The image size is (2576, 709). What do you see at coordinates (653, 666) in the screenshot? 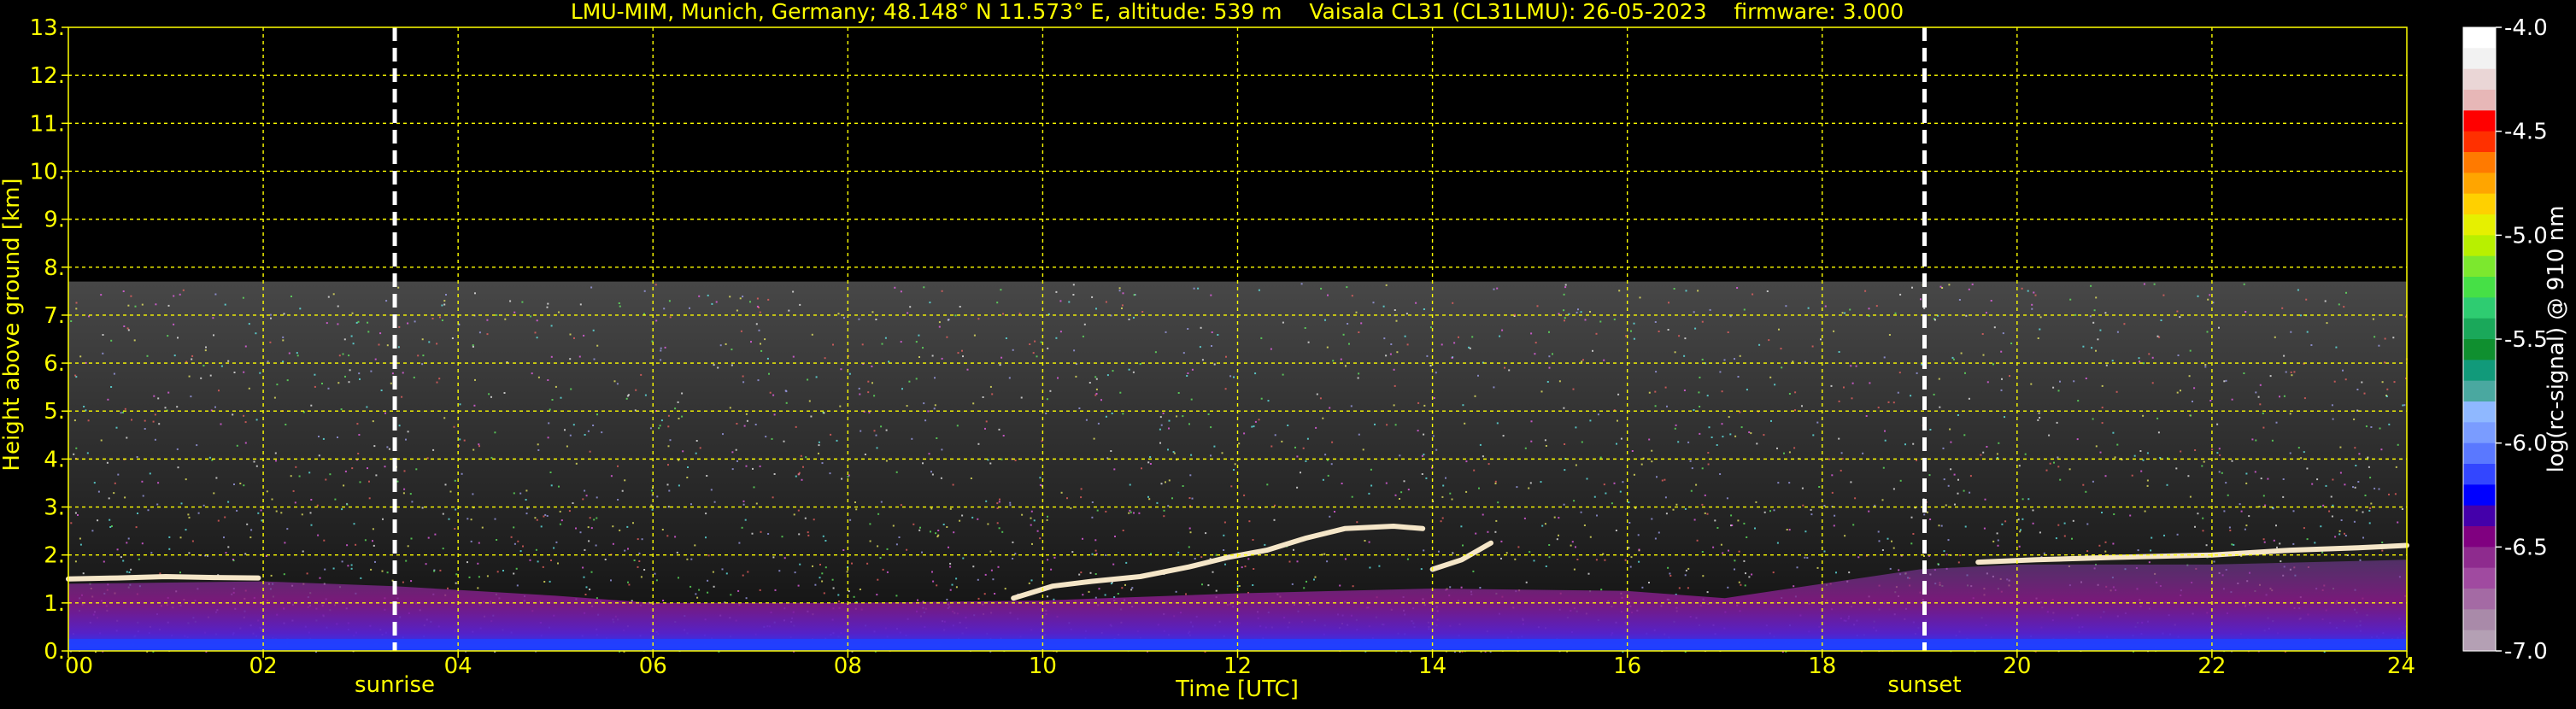
I see `x-tick-label: 06` at bounding box center [653, 666].